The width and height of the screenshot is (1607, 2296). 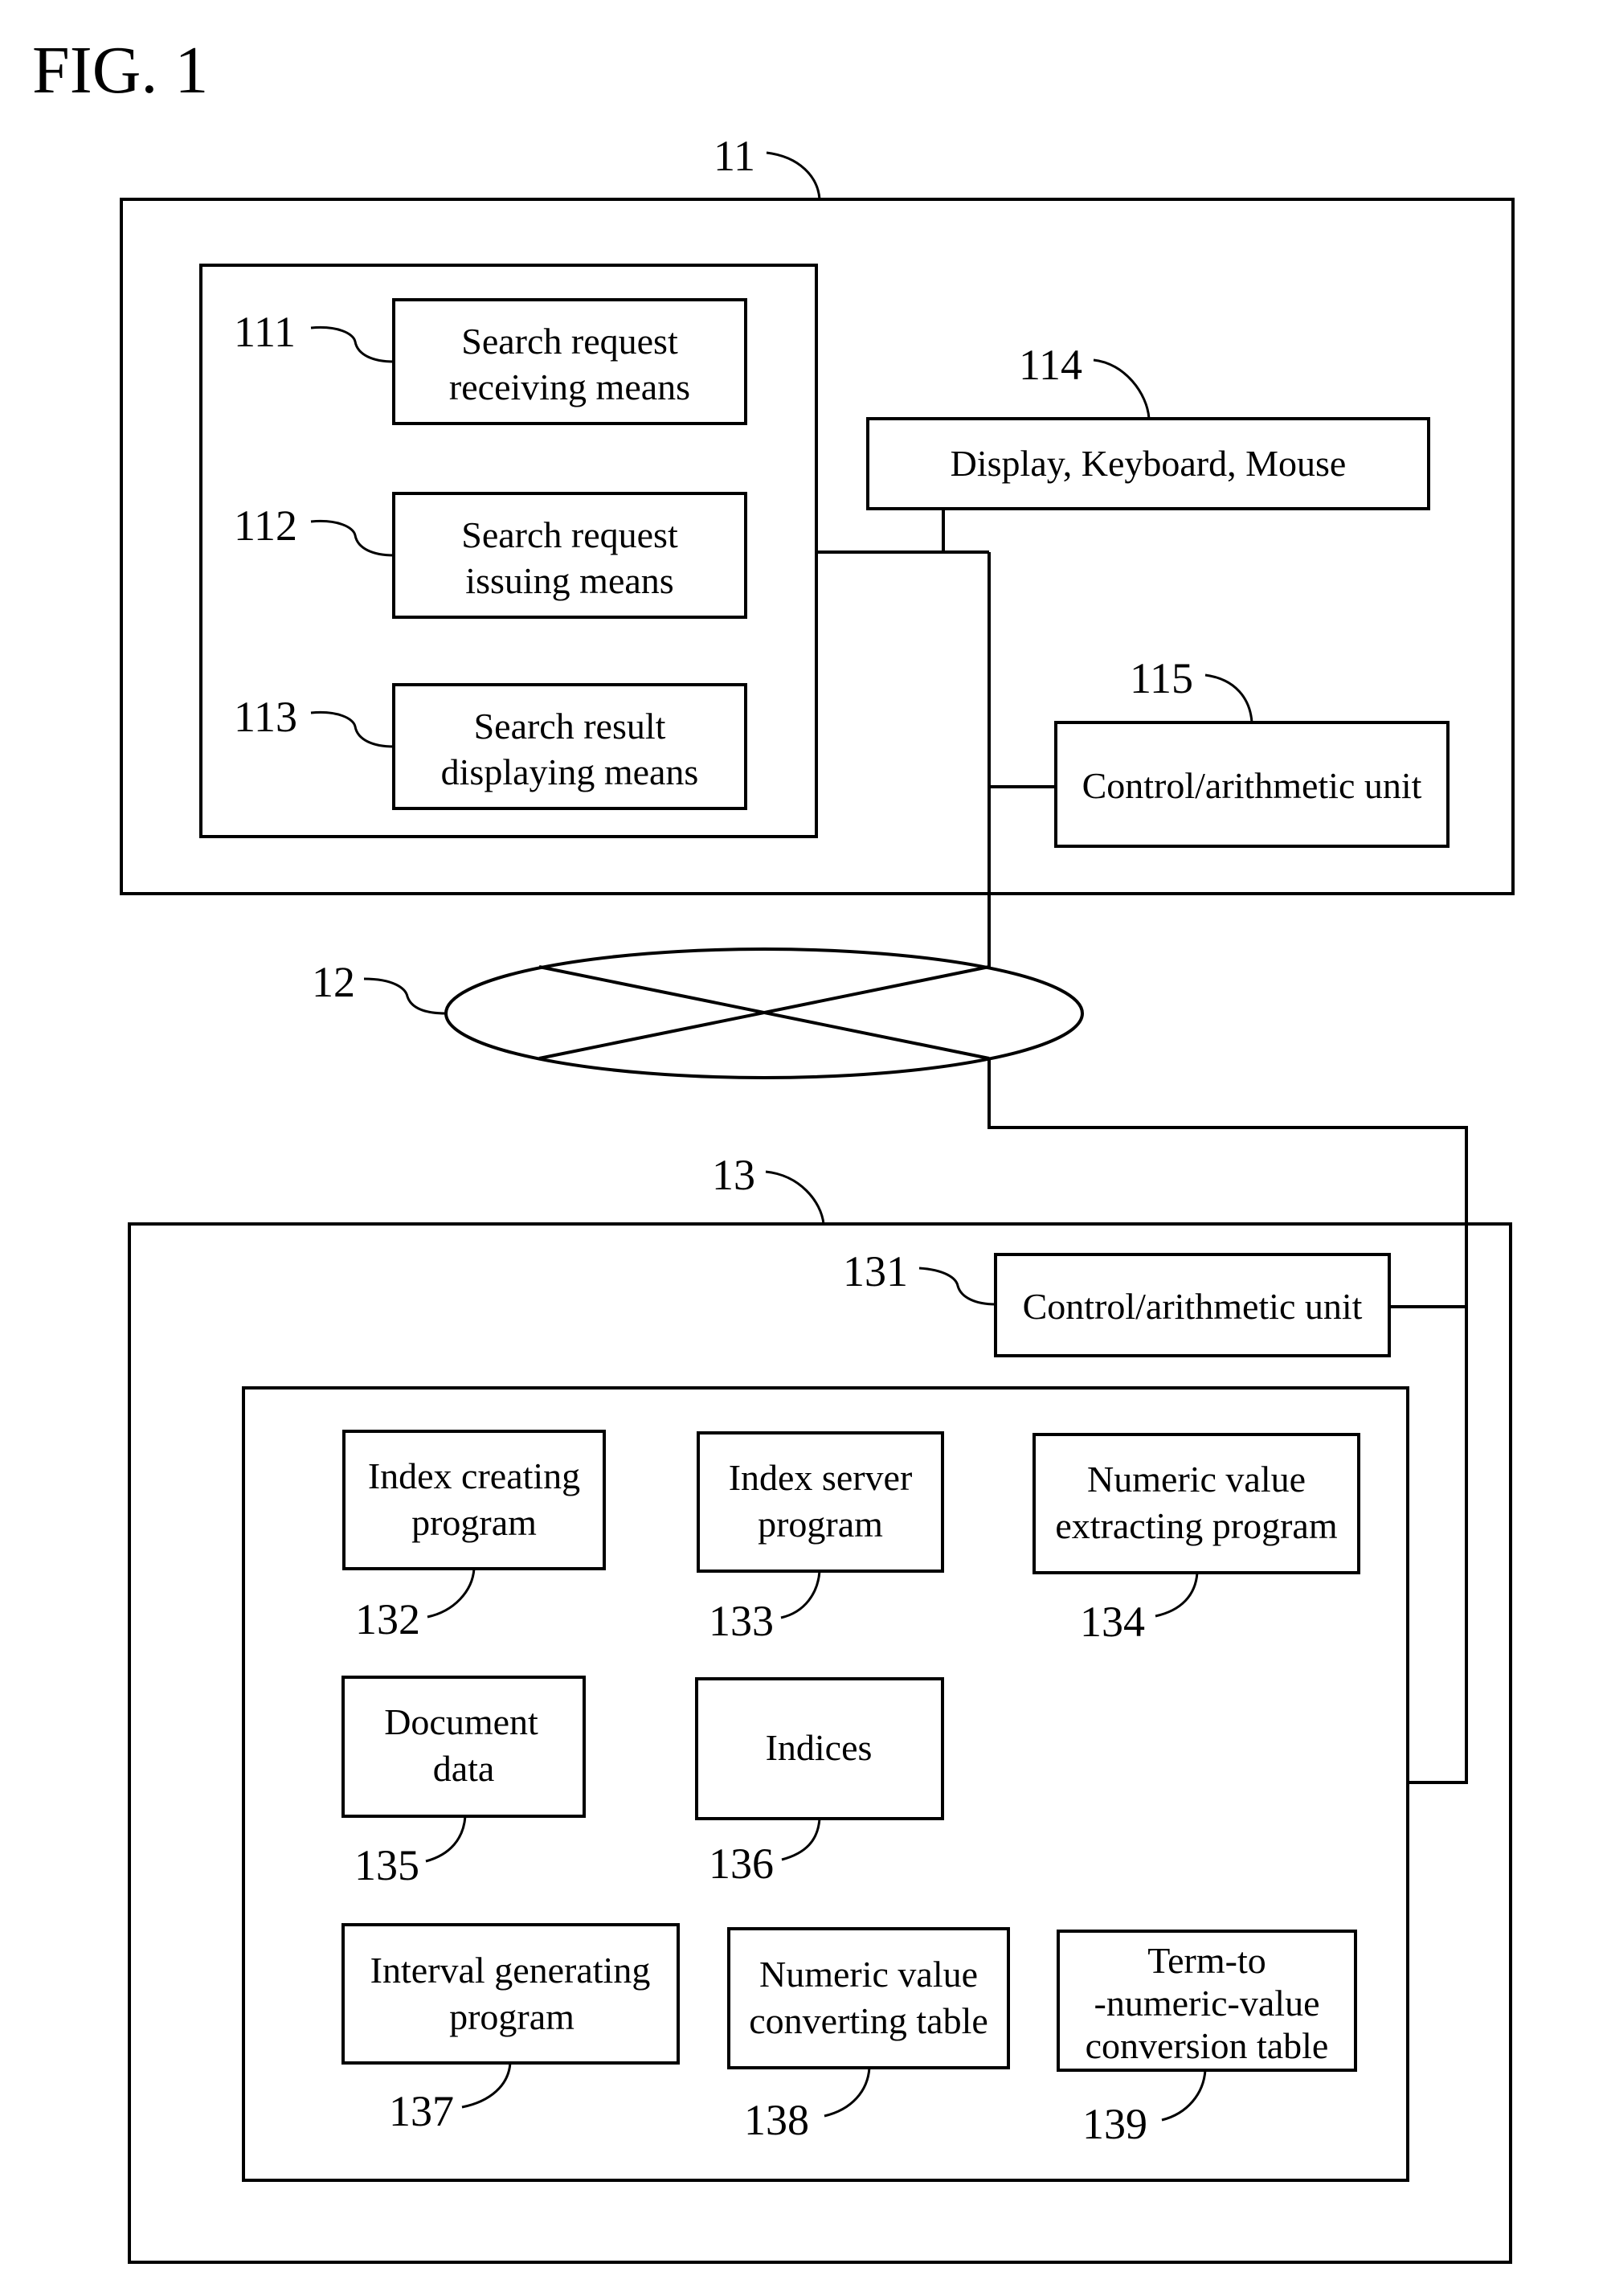 I want to click on box-111-line-2: receiving means, so click(x=569, y=387).